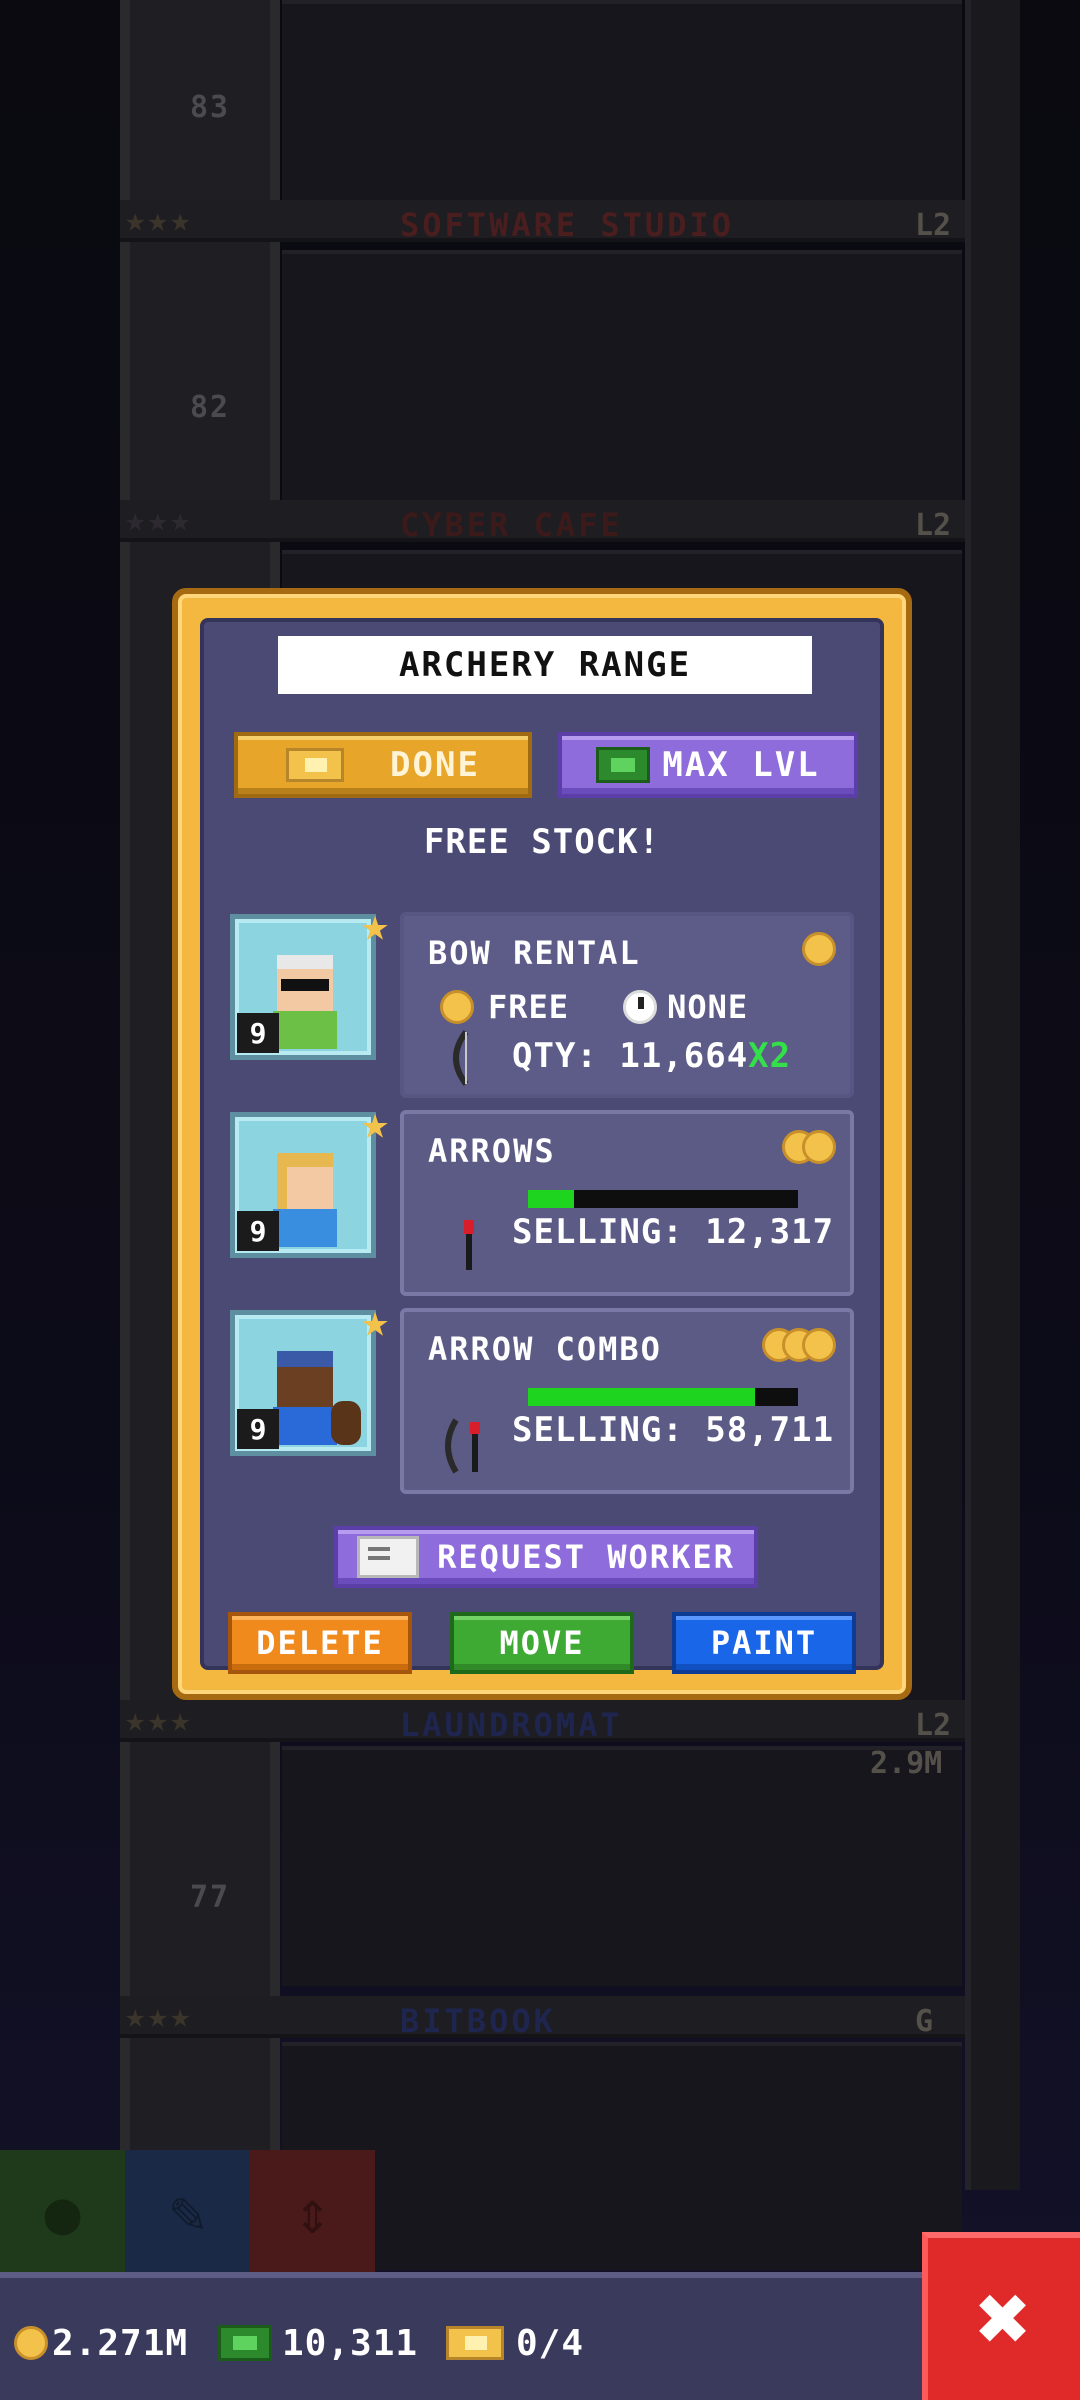 This screenshot has width=1080, height=2400. What do you see at coordinates (478, 2021) in the screenshot?
I see `floor-name: BITBOOK` at bounding box center [478, 2021].